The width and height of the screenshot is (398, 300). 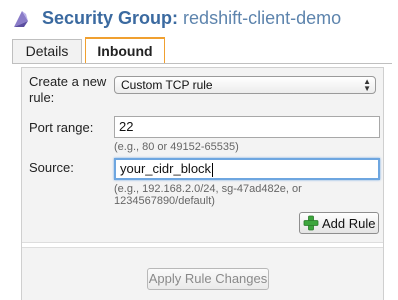 What do you see at coordinates (126, 126) in the screenshot?
I see `port-range-value: 22` at bounding box center [126, 126].